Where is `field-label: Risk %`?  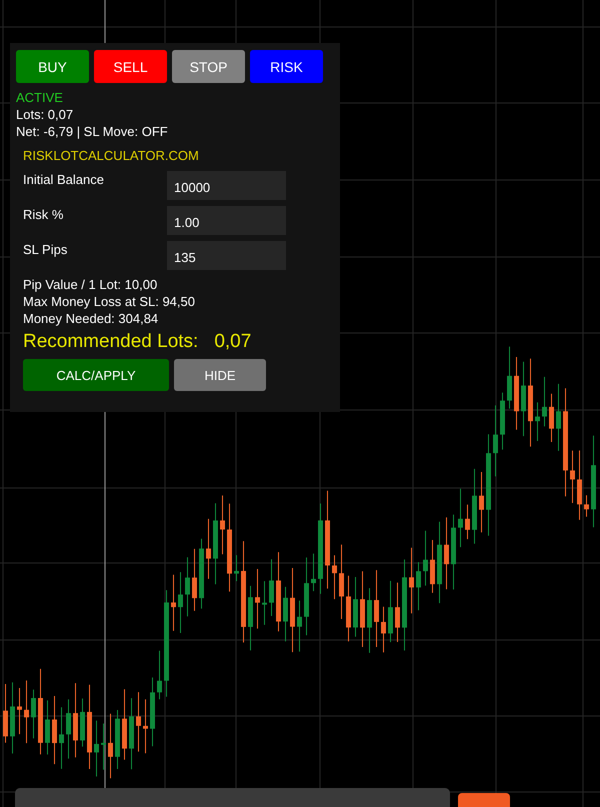 field-label: Risk % is located at coordinates (43, 214).